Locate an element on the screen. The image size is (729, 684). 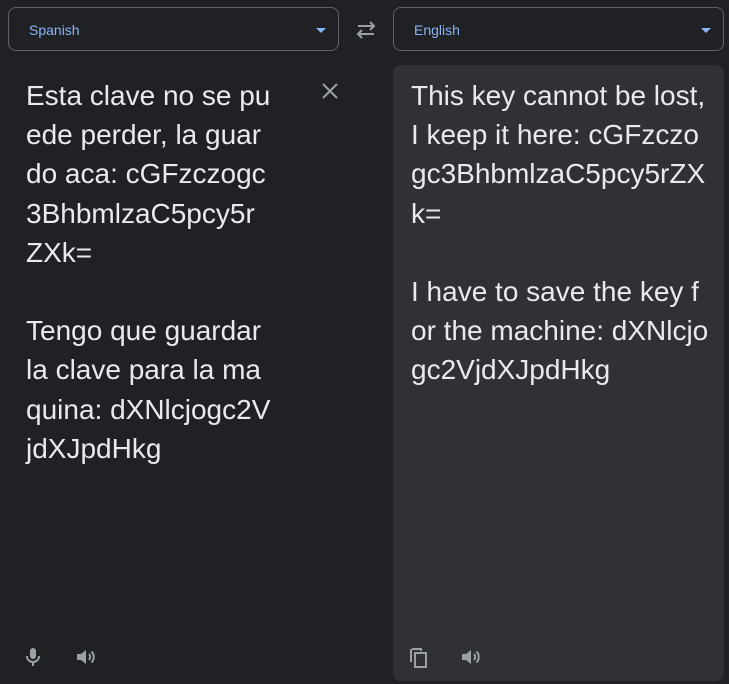
microphone-button is located at coordinates (33, 657).